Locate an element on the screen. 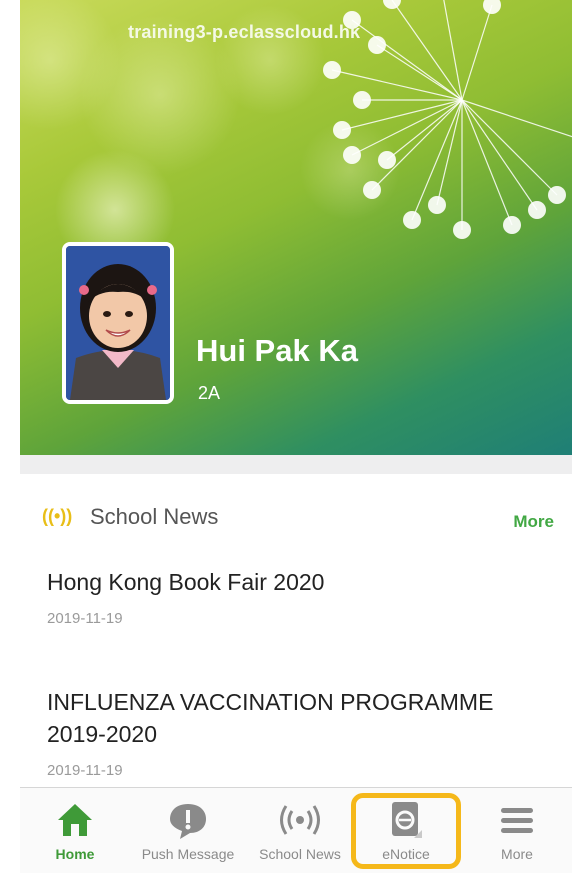 This screenshot has width=572, height=873. message-bubble-icon is located at coordinates (188, 821).